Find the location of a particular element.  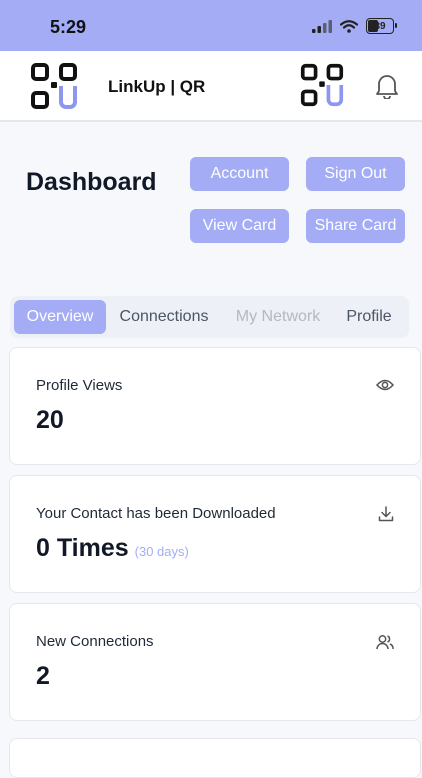

share-card-button: Share Card is located at coordinates (355, 226).